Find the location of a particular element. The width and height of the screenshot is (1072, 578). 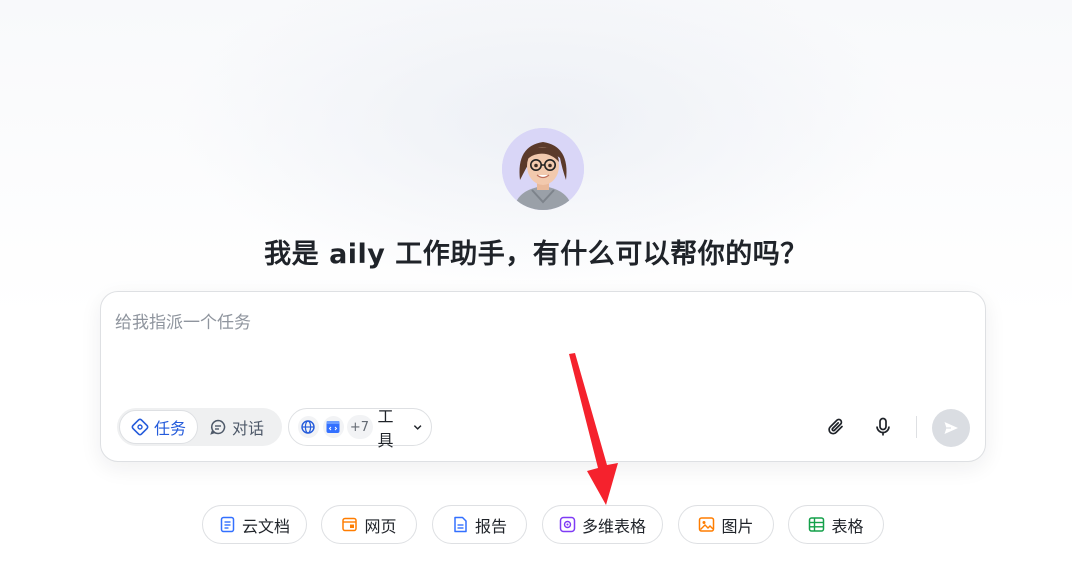

send-icon is located at coordinates (951, 428).